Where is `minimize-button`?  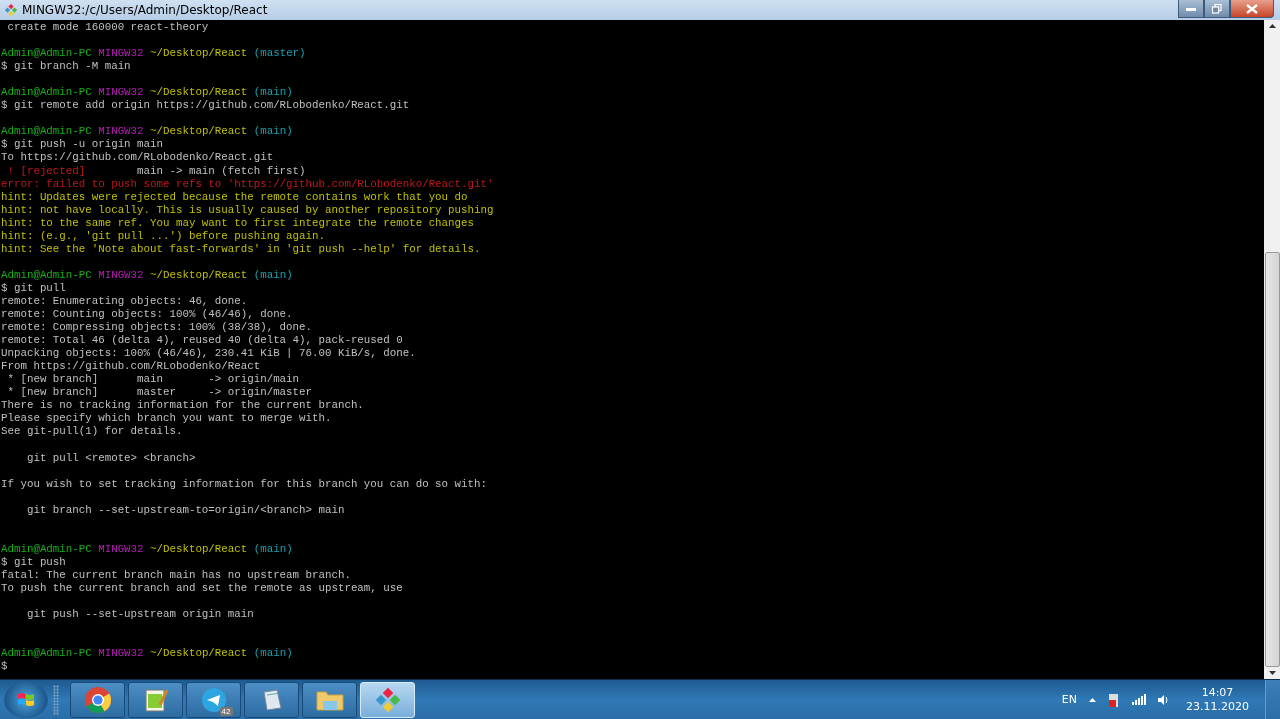 minimize-button is located at coordinates (1191, 9).